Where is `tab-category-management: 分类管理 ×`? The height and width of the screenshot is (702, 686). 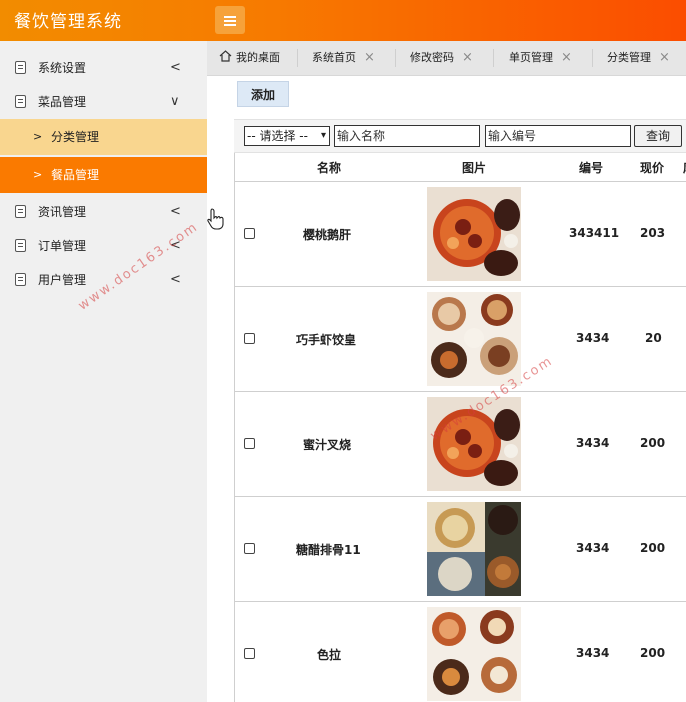 tab-category-management: 分类管理 × is located at coordinates (638, 58).